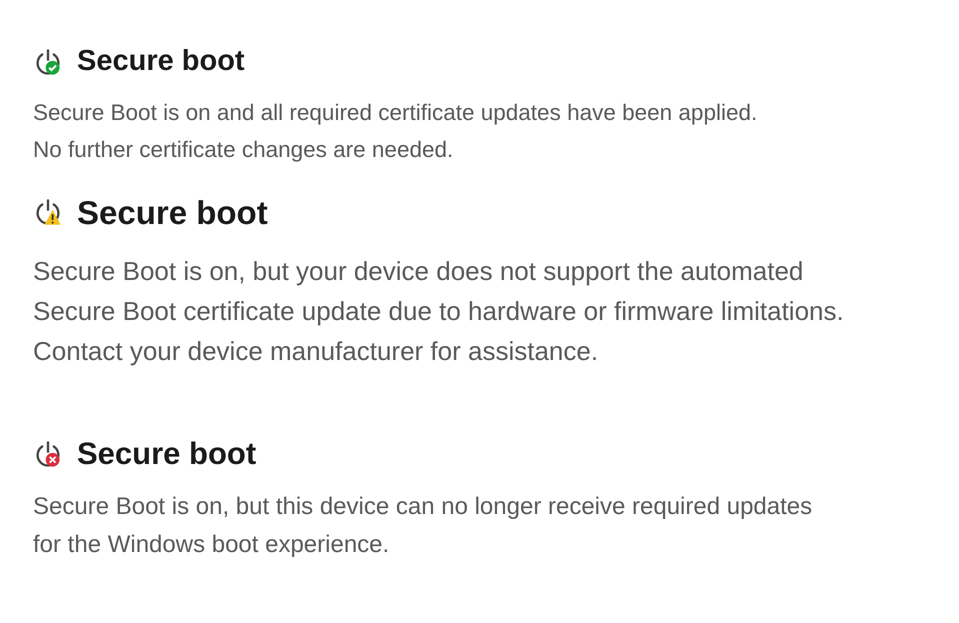  I want to click on status-description: Secure Boot is on, but this device can no longer receive required updates for the Windows boot experience., so click(423, 526).